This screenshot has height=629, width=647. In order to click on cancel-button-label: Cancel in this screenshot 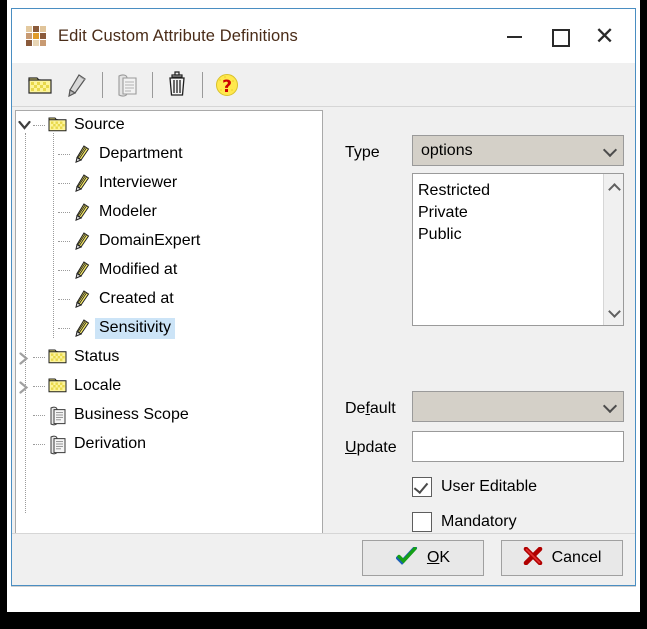, I will do `click(576, 557)`.